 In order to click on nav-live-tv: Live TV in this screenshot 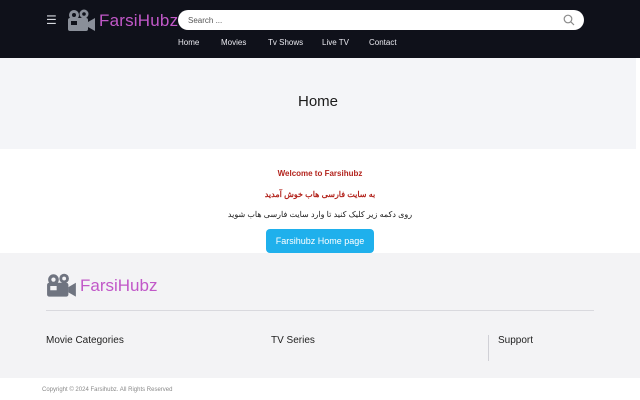, I will do `click(335, 42)`.